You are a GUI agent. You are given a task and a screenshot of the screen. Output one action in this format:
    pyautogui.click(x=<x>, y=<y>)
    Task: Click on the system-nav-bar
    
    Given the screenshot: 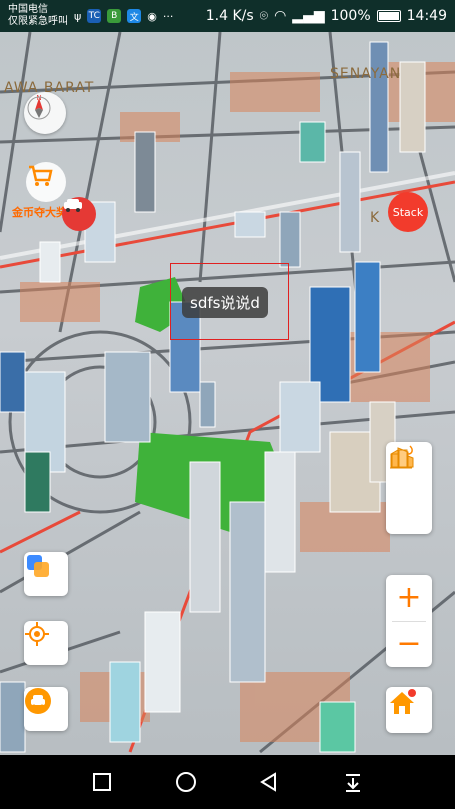 What is the action you would take?
    pyautogui.click(x=227, y=782)
    